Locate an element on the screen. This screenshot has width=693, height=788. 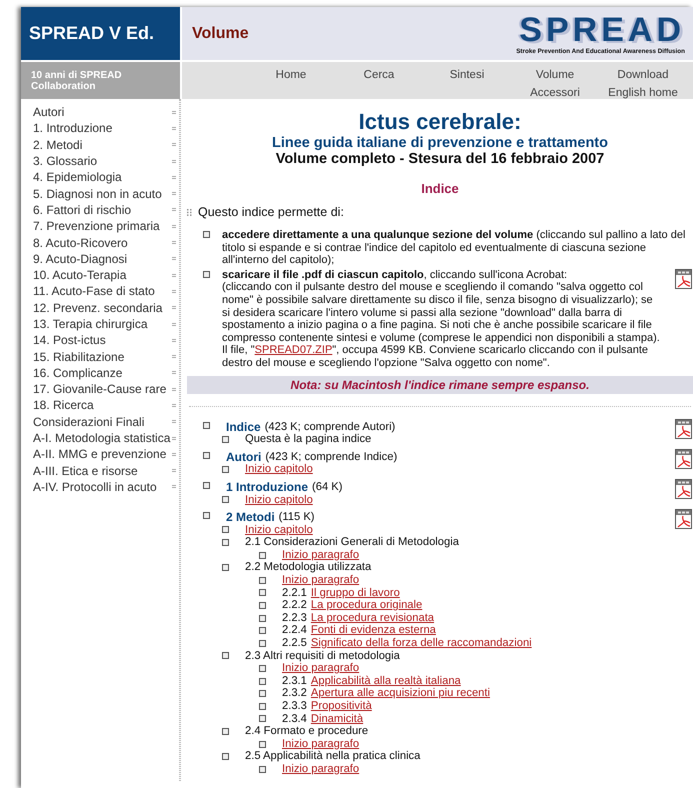
section-number: 2.2.3 is located at coordinates (294, 618).